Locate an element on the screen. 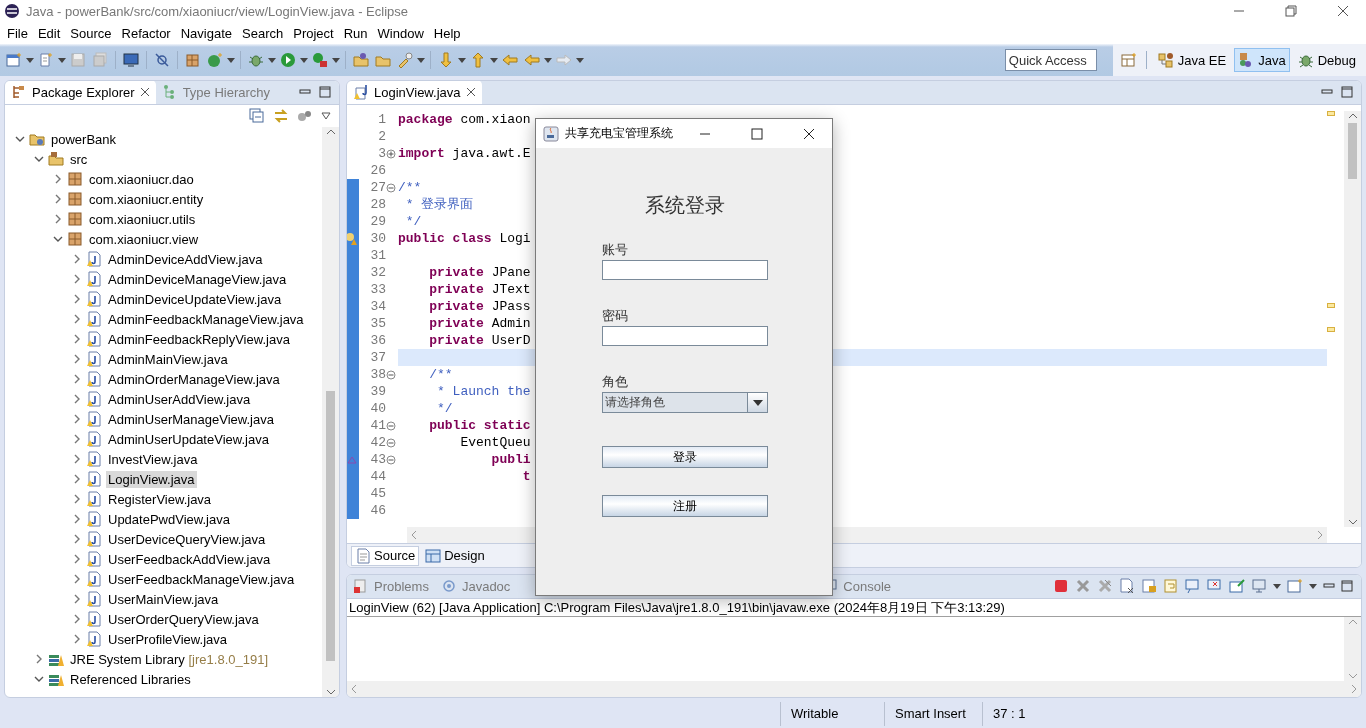  perspective-button: Debug is located at coordinates (1326, 60).